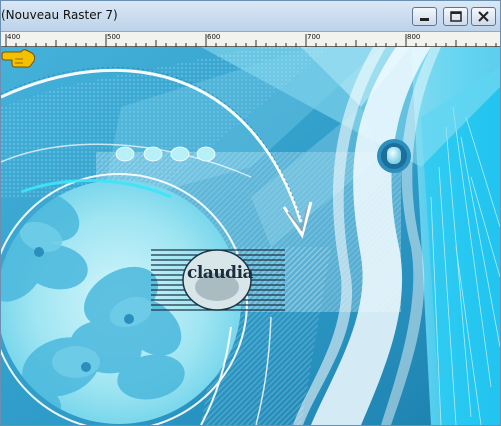 This screenshot has width=501, height=426. What do you see at coordinates (14, 37) in the screenshot?
I see `ruler-label-400: 400` at bounding box center [14, 37].